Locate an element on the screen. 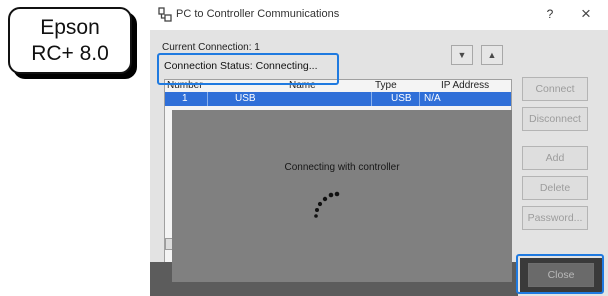  column-header-ip: IP Address is located at coordinates (465, 85).